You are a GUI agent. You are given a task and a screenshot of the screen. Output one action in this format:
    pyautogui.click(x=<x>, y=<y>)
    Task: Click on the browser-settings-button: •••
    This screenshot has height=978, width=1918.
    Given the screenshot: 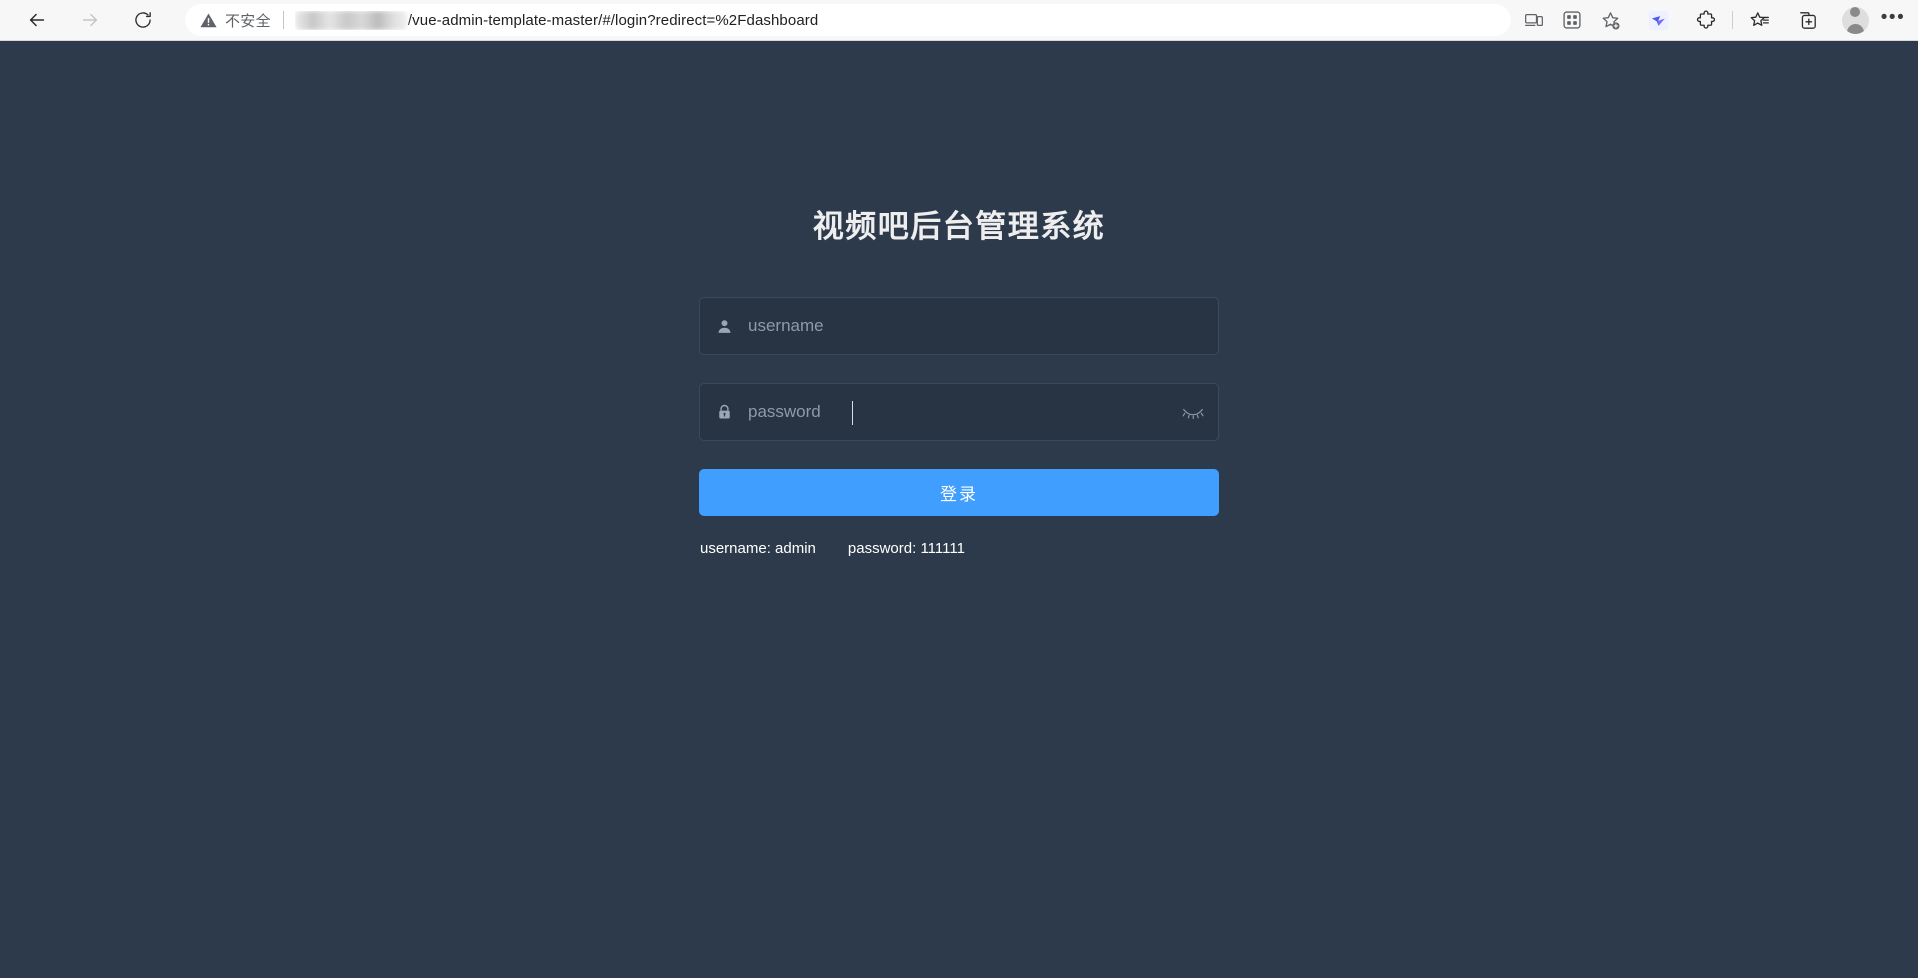 What is the action you would take?
    pyautogui.click(x=1893, y=20)
    